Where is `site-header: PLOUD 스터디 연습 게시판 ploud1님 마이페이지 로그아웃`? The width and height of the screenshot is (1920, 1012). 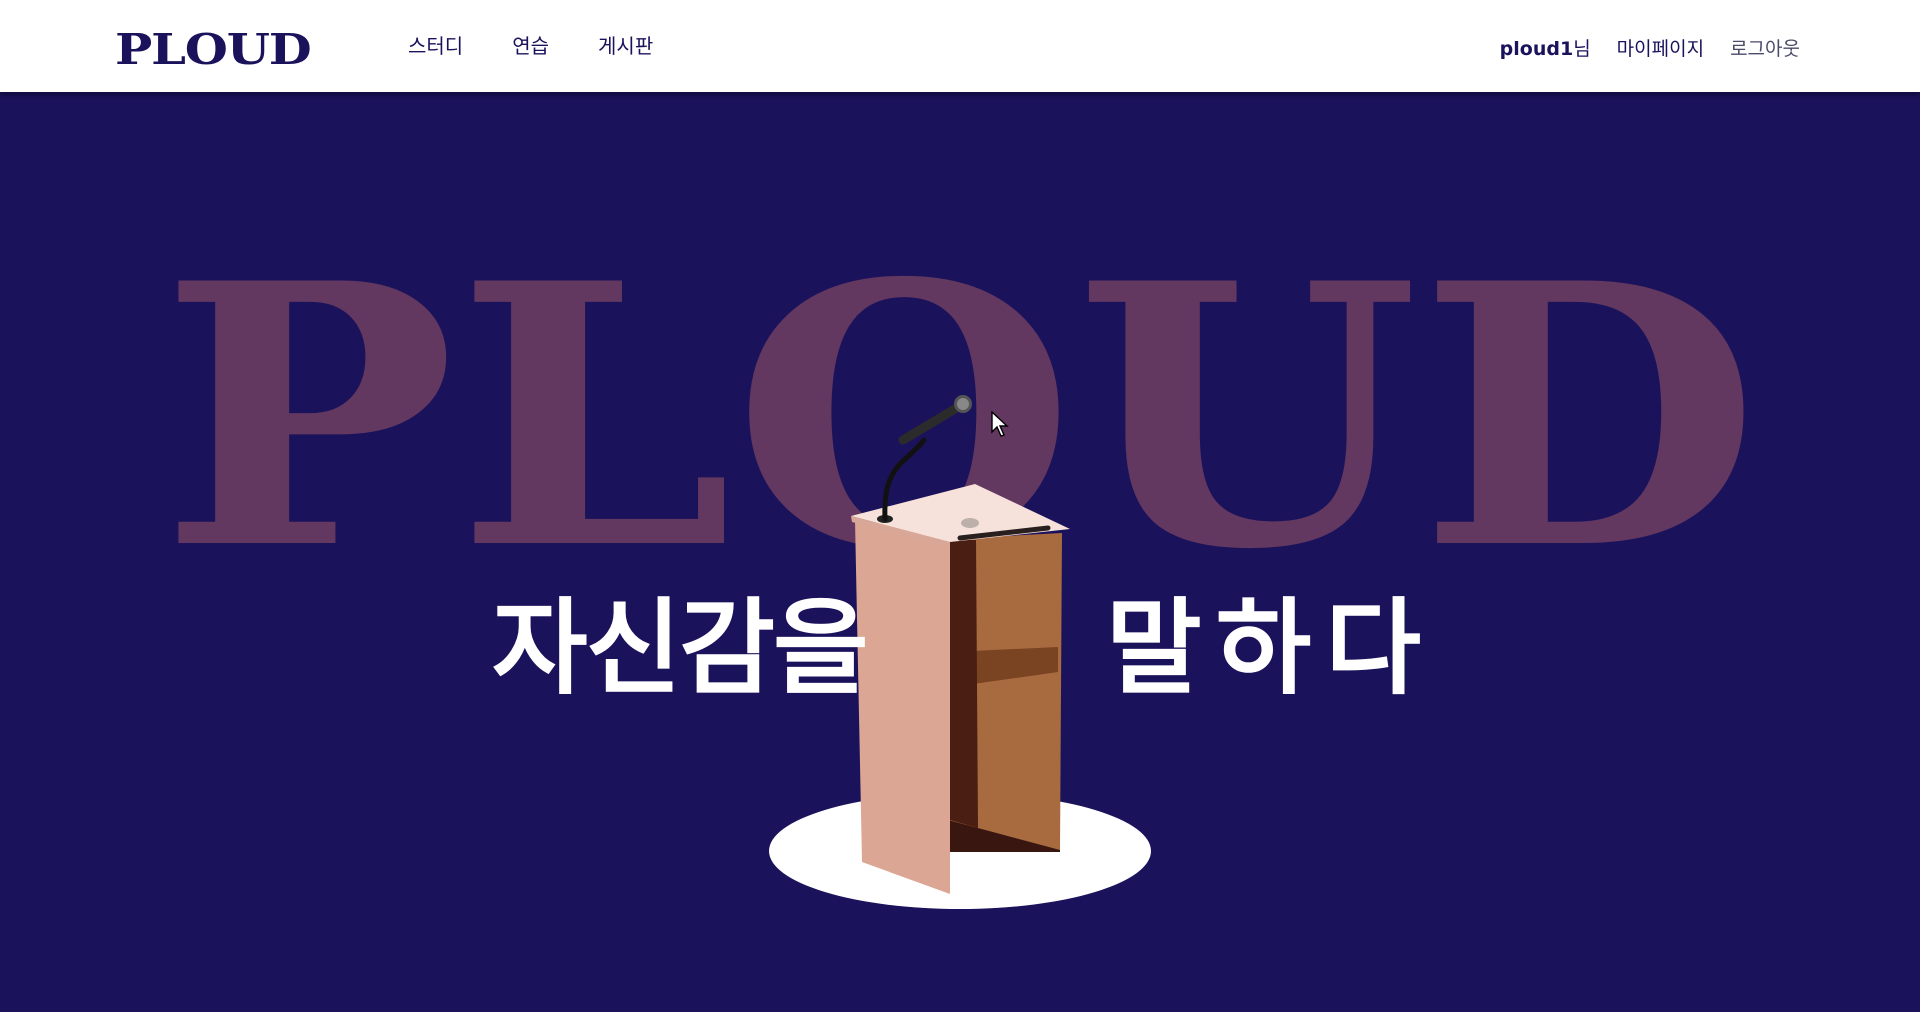
site-header: PLOUD 스터디 연습 게시판 ploud1님 마이페이지 로그아웃 is located at coordinates (960, 46).